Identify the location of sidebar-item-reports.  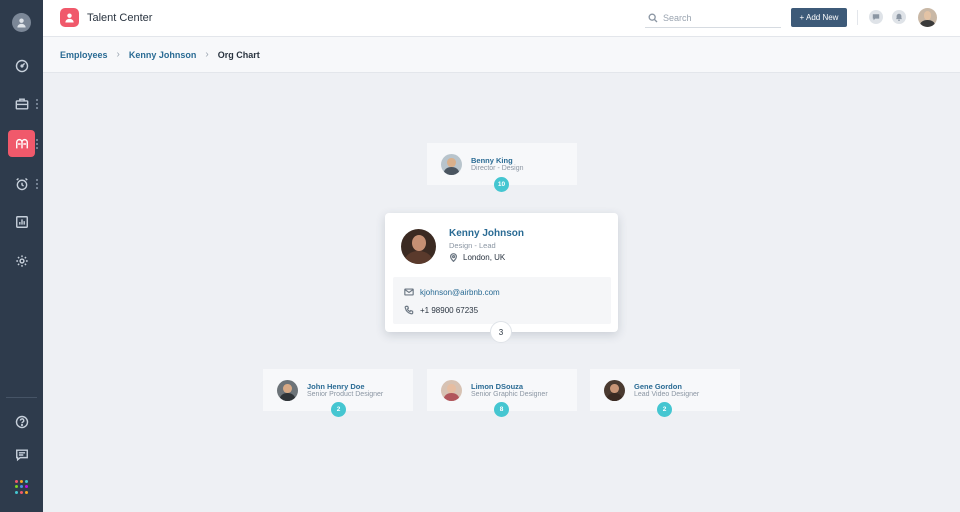
(21, 221).